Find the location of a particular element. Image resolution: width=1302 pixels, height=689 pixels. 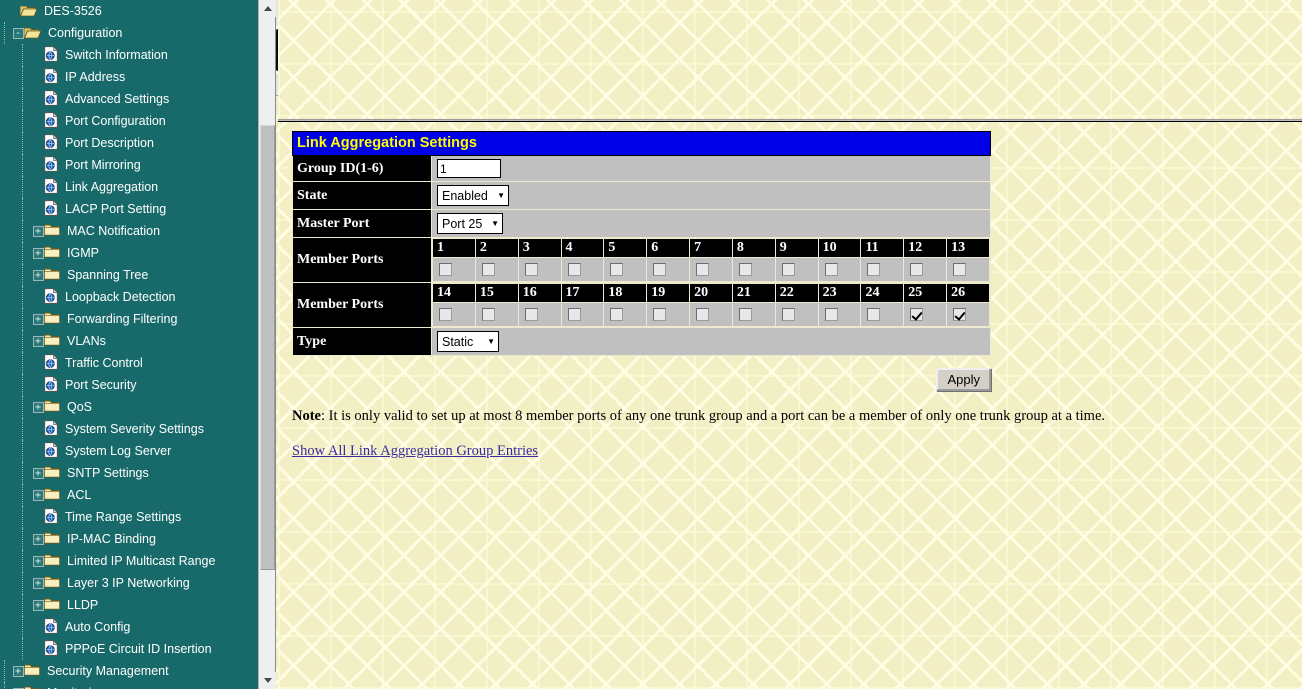

sidebar-scrollbar is located at coordinates (267, 344).